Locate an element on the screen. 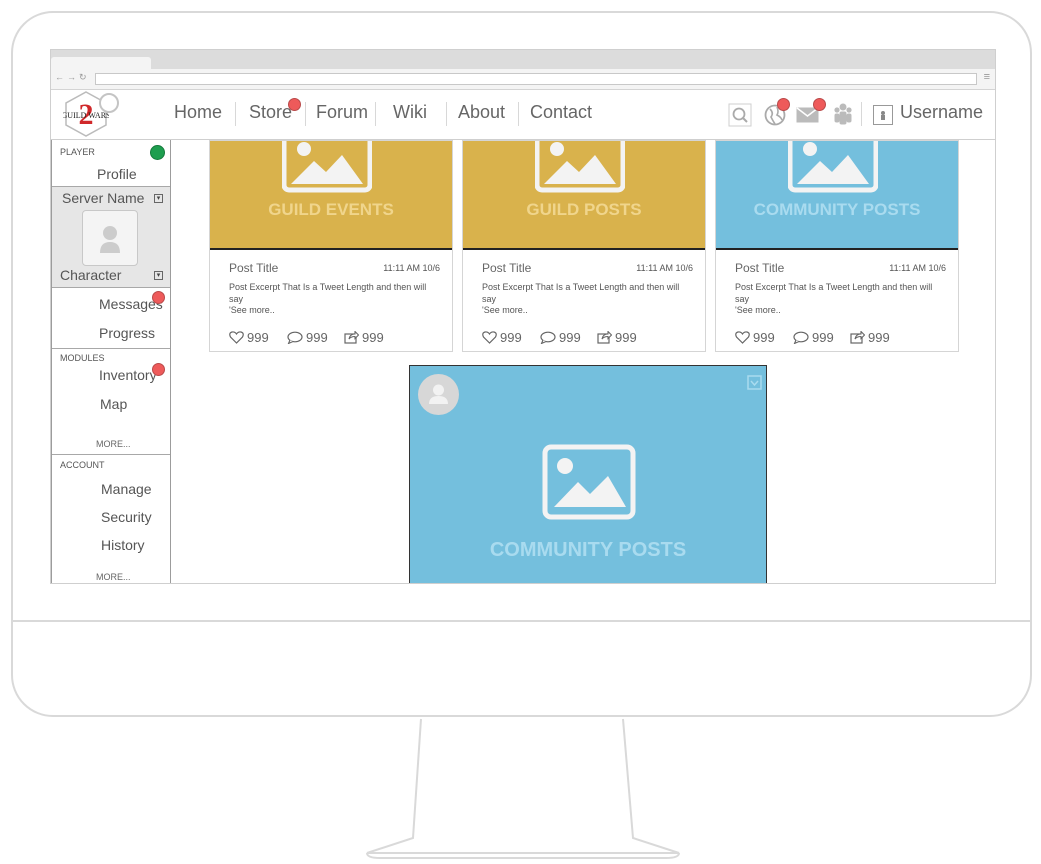 The image size is (1041, 864). sidebar-item-inventory: Inventory is located at coordinates (128, 375).